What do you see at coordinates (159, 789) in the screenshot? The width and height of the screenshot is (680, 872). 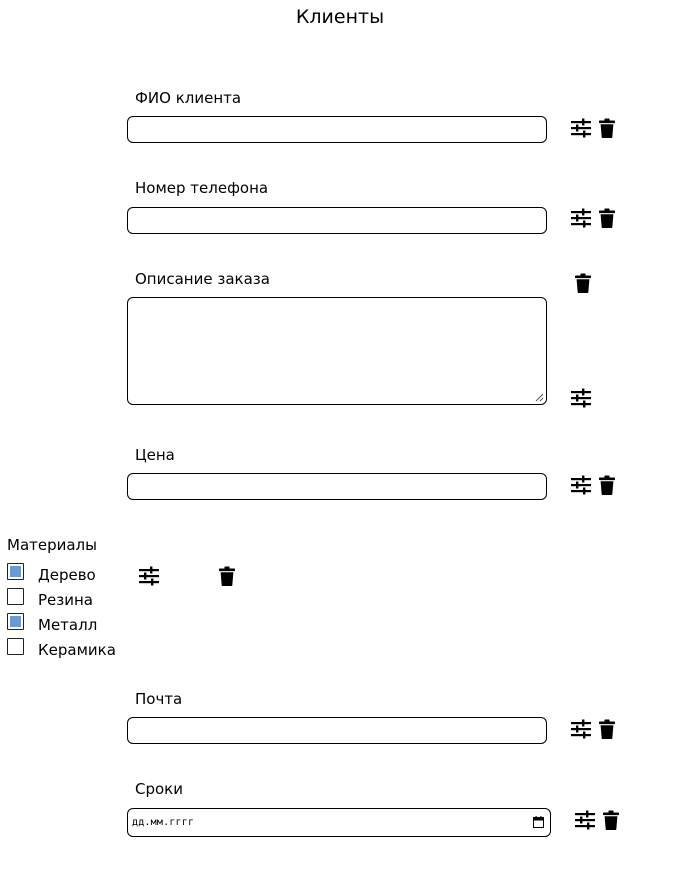 I see `deadline-label: Сроки` at bounding box center [159, 789].